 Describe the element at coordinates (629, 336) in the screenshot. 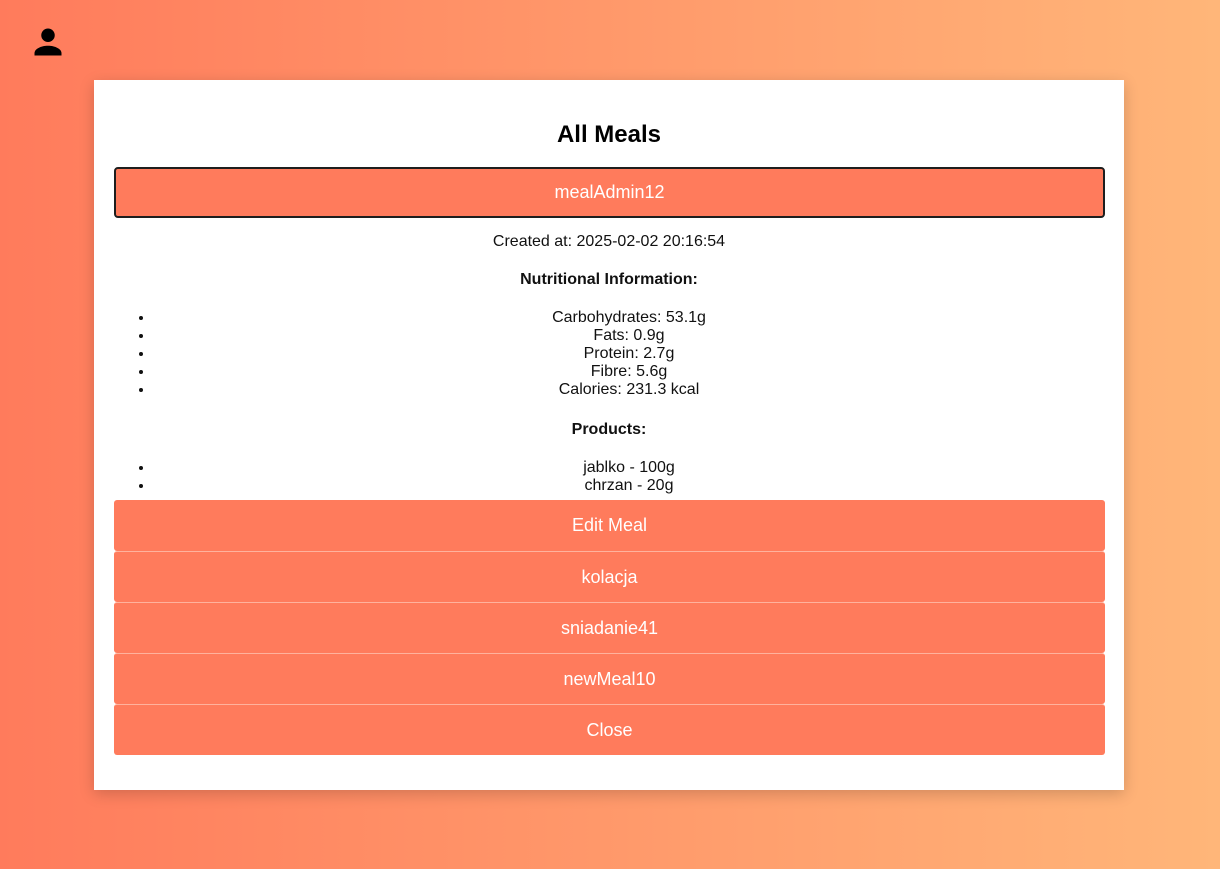

I see `nutrition-item-fats: Fats: 0.9g` at that location.